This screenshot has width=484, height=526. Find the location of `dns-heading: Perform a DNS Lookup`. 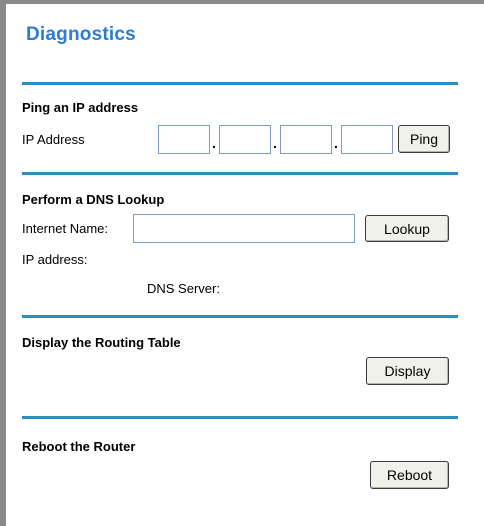

dns-heading: Perform a DNS Lookup is located at coordinates (93, 199).